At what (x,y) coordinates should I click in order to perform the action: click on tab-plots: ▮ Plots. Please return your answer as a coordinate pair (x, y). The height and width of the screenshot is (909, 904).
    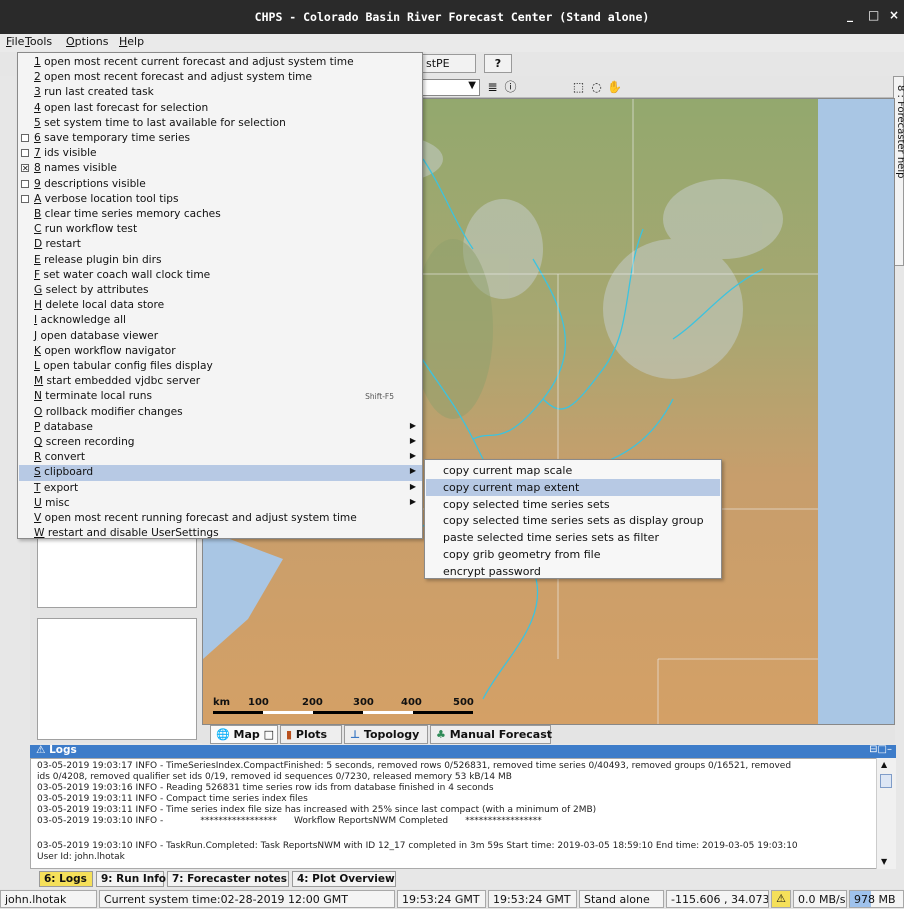
    Looking at the image, I should click on (311, 734).